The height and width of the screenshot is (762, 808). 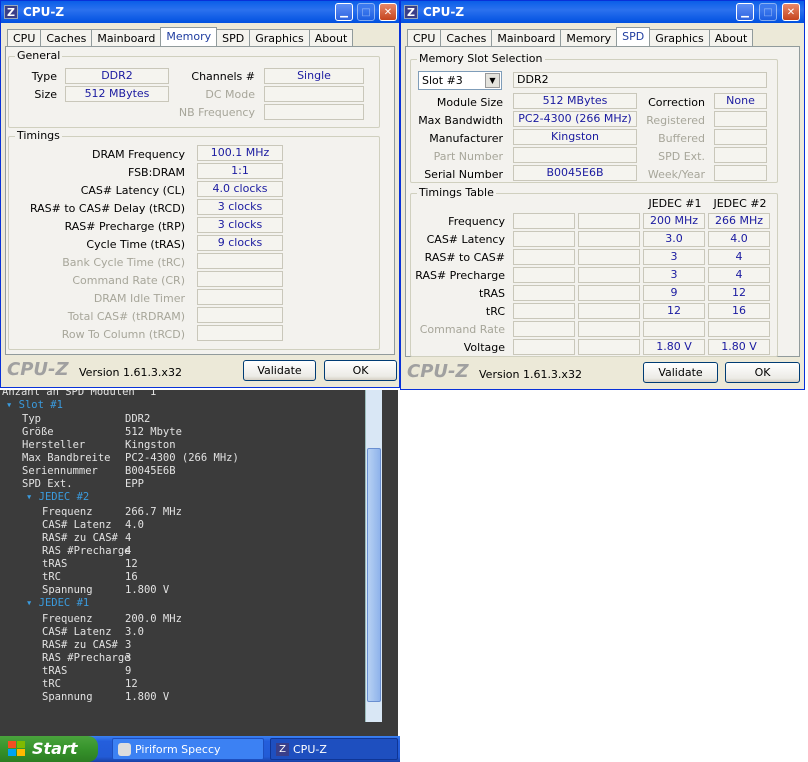 What do you see at coordinates (495, 311) in the screenshot?
I see `timing-table-label: tRC` at bounding box center [495, 311].